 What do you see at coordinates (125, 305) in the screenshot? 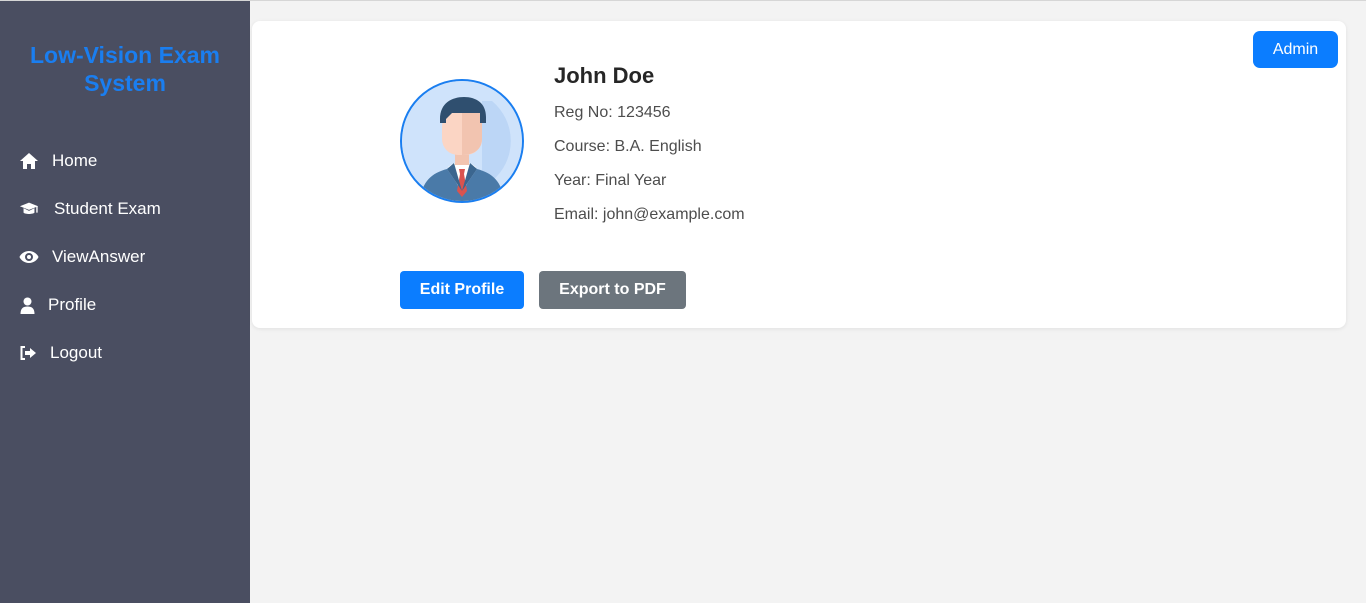
I see `sidebar-item-profile: Profile` at bounding box center [125, 305].